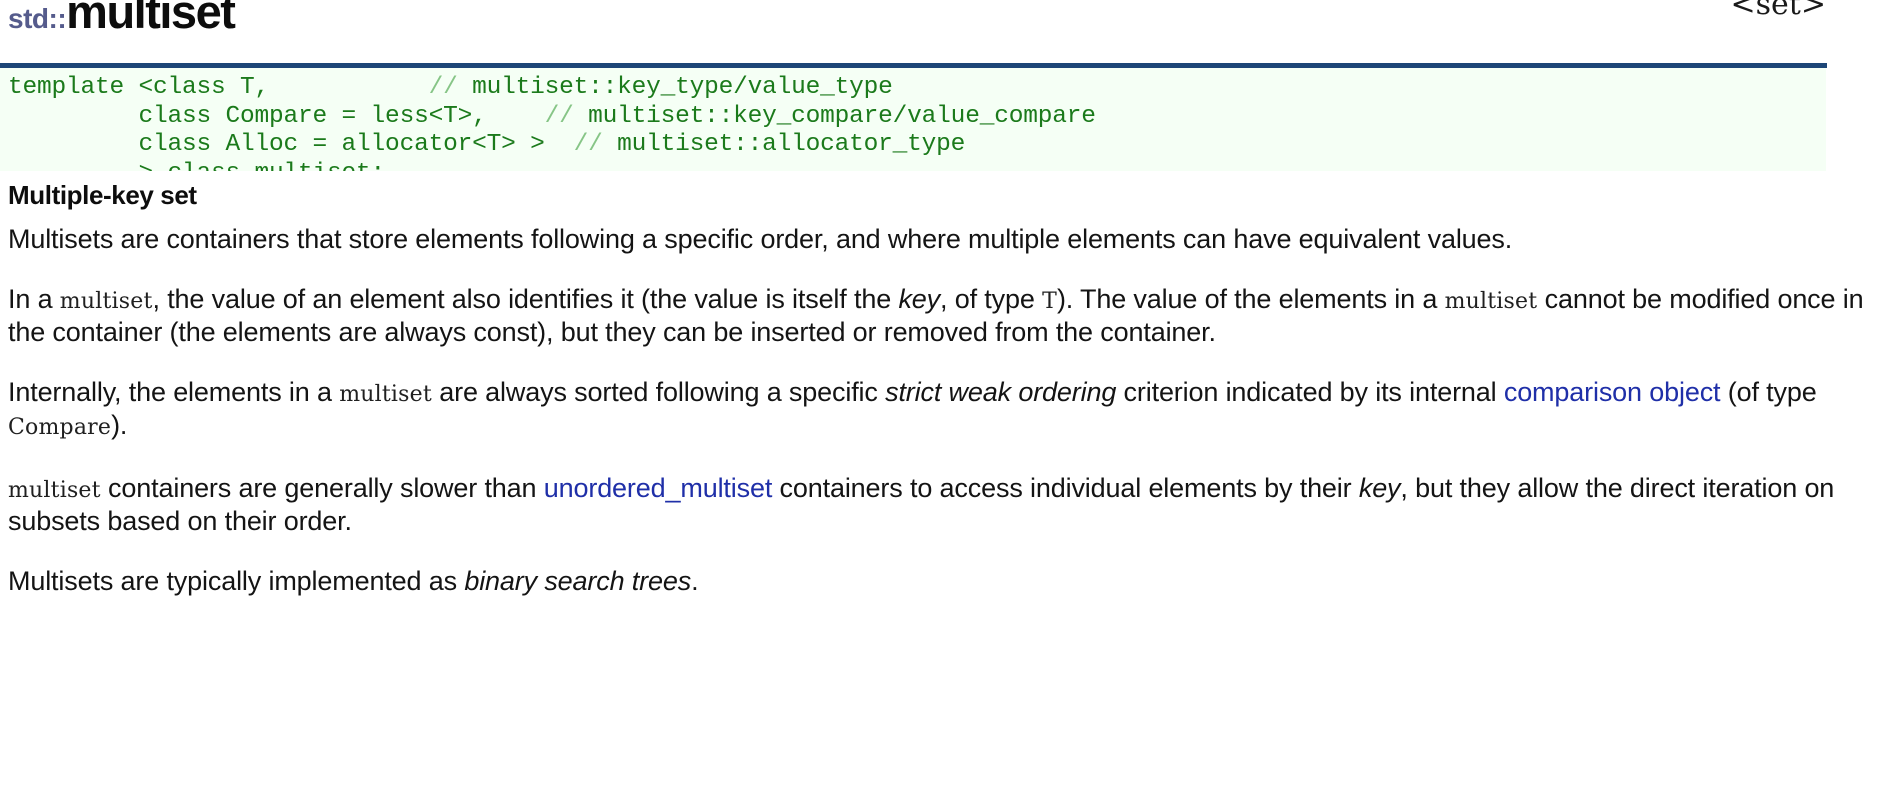  I want to click on code-line: > class multiset;, so click(917, 166).